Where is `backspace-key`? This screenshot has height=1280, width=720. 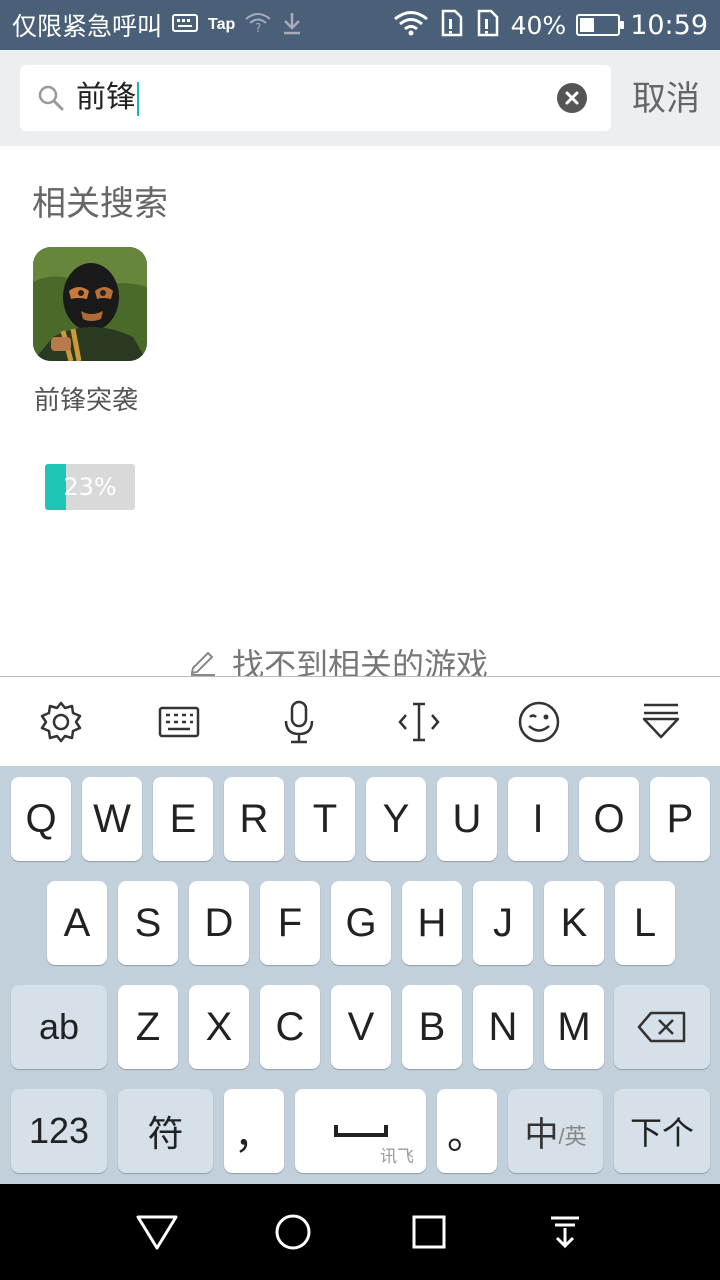
backspace-key is located at coordinates (662, 1027).